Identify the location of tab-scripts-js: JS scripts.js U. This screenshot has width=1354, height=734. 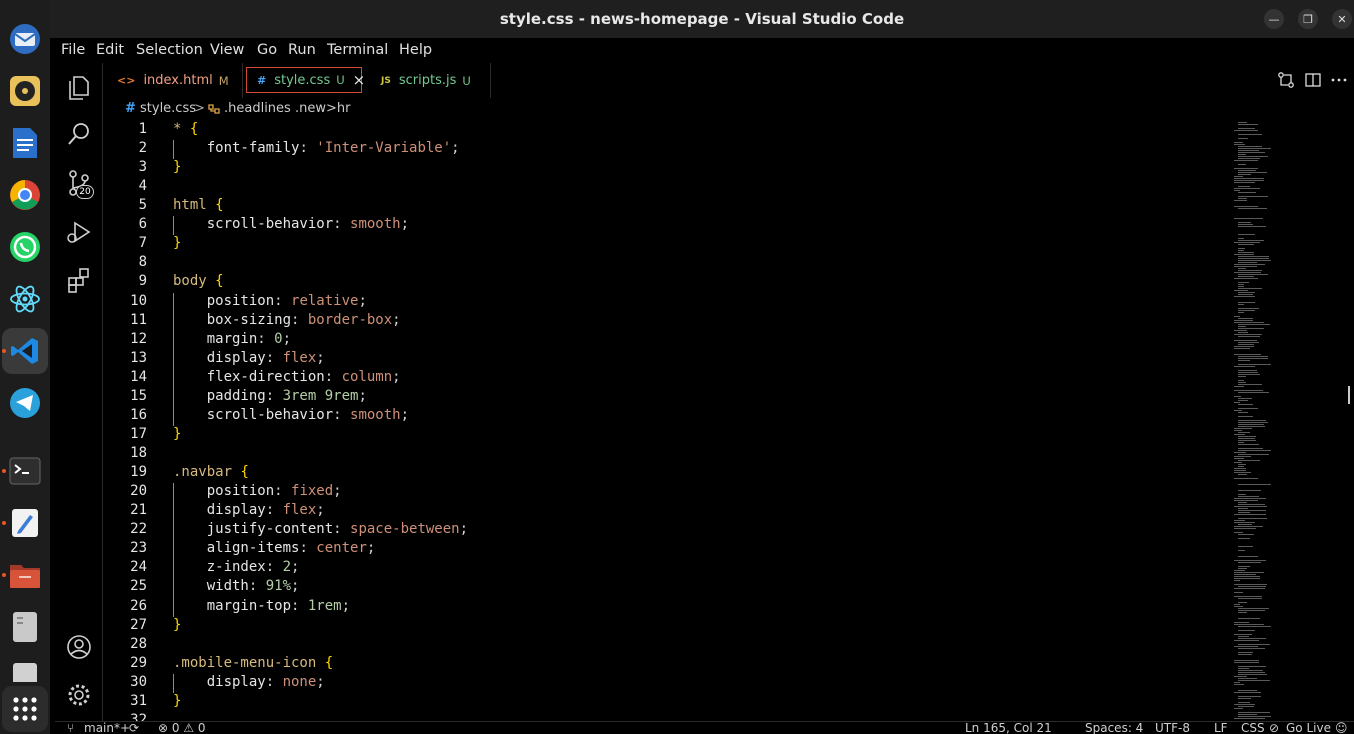
(429, 80).